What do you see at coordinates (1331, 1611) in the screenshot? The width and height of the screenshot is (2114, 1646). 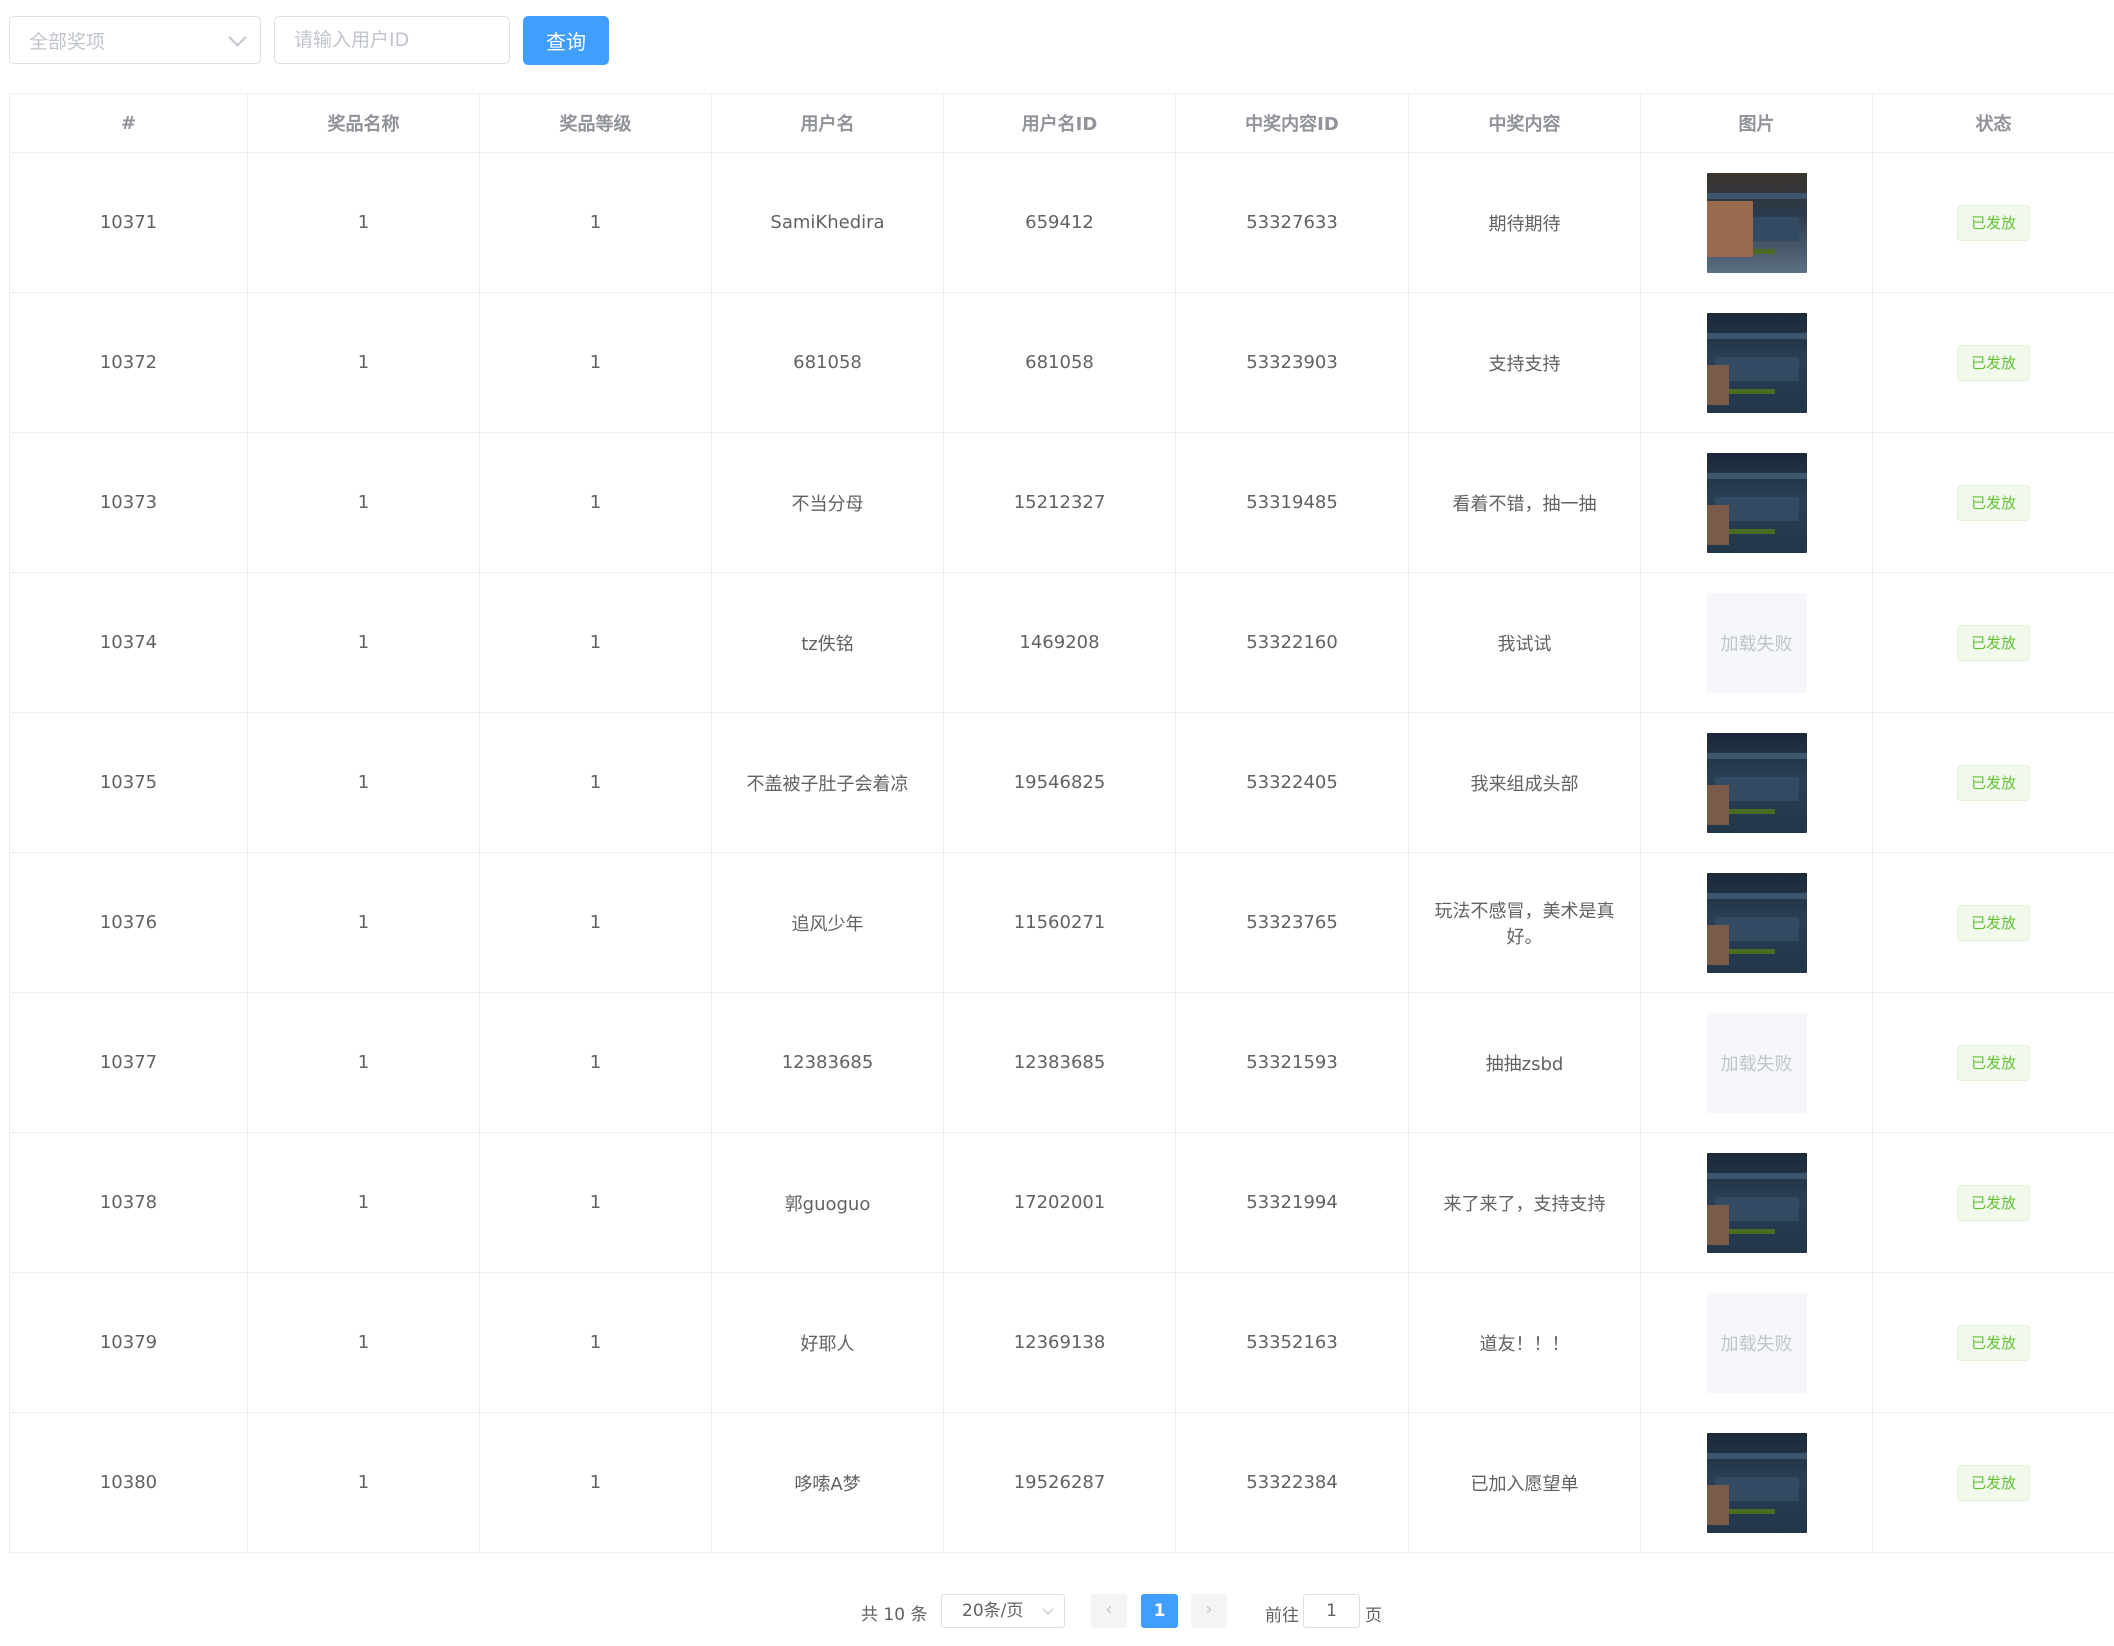 I see `goto-page-input` at bounding box center [1331, 1611].